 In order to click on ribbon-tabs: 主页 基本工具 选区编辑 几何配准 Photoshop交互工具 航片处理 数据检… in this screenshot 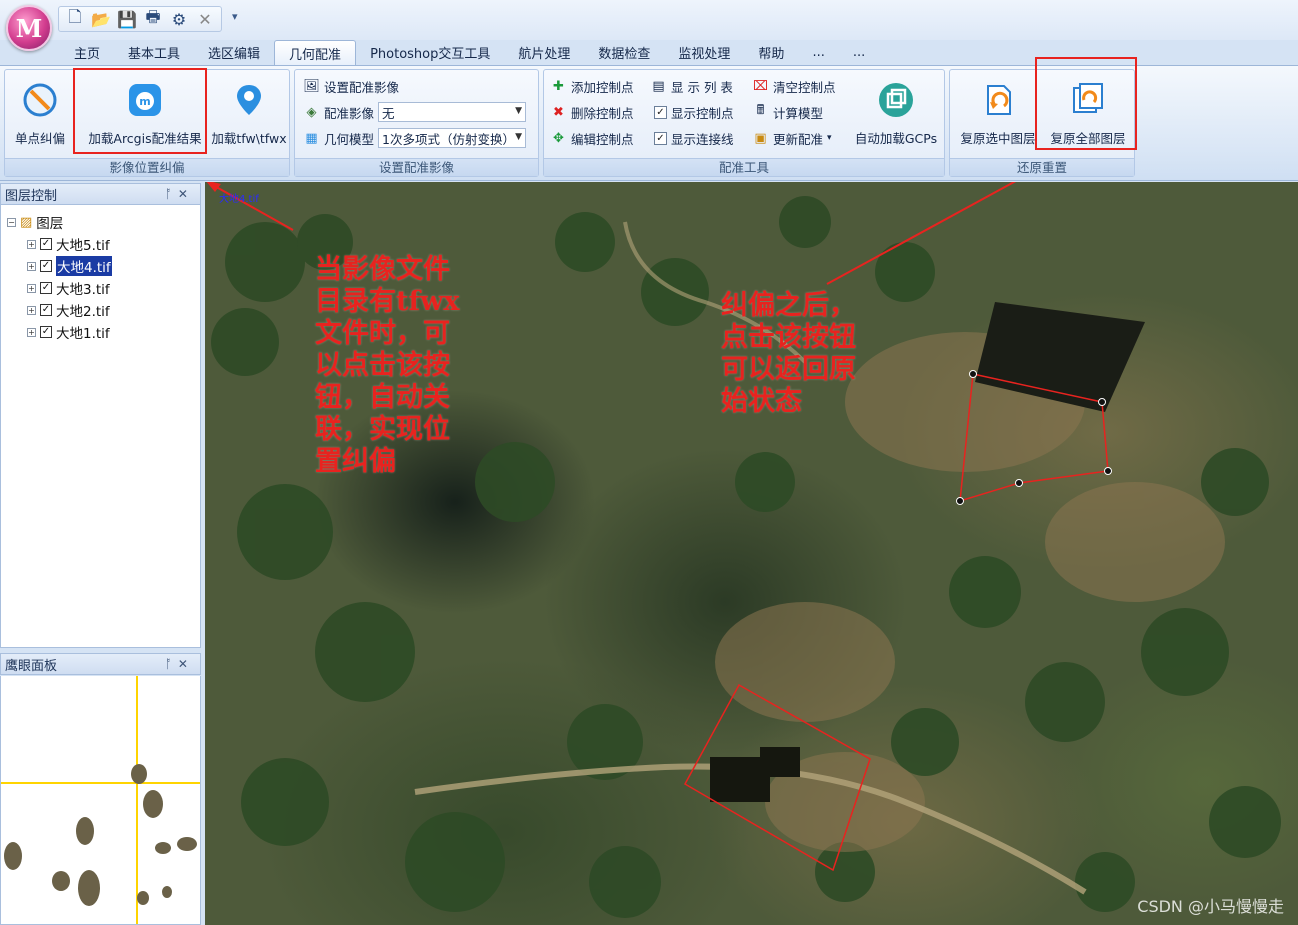, I will do `click(469, 52)`.